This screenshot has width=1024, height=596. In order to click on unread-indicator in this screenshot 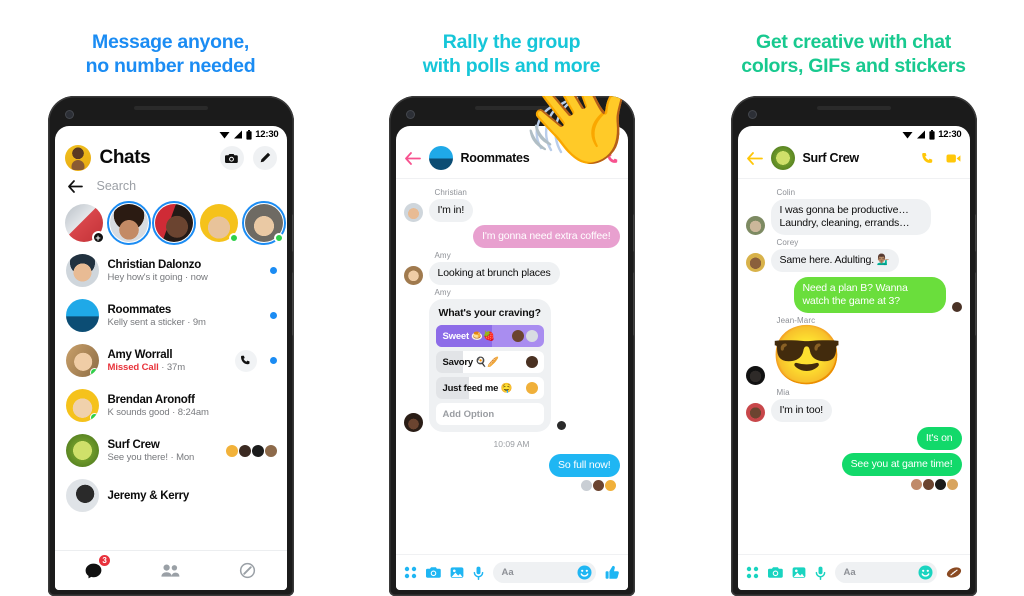, I will do `click(273, 270)`.